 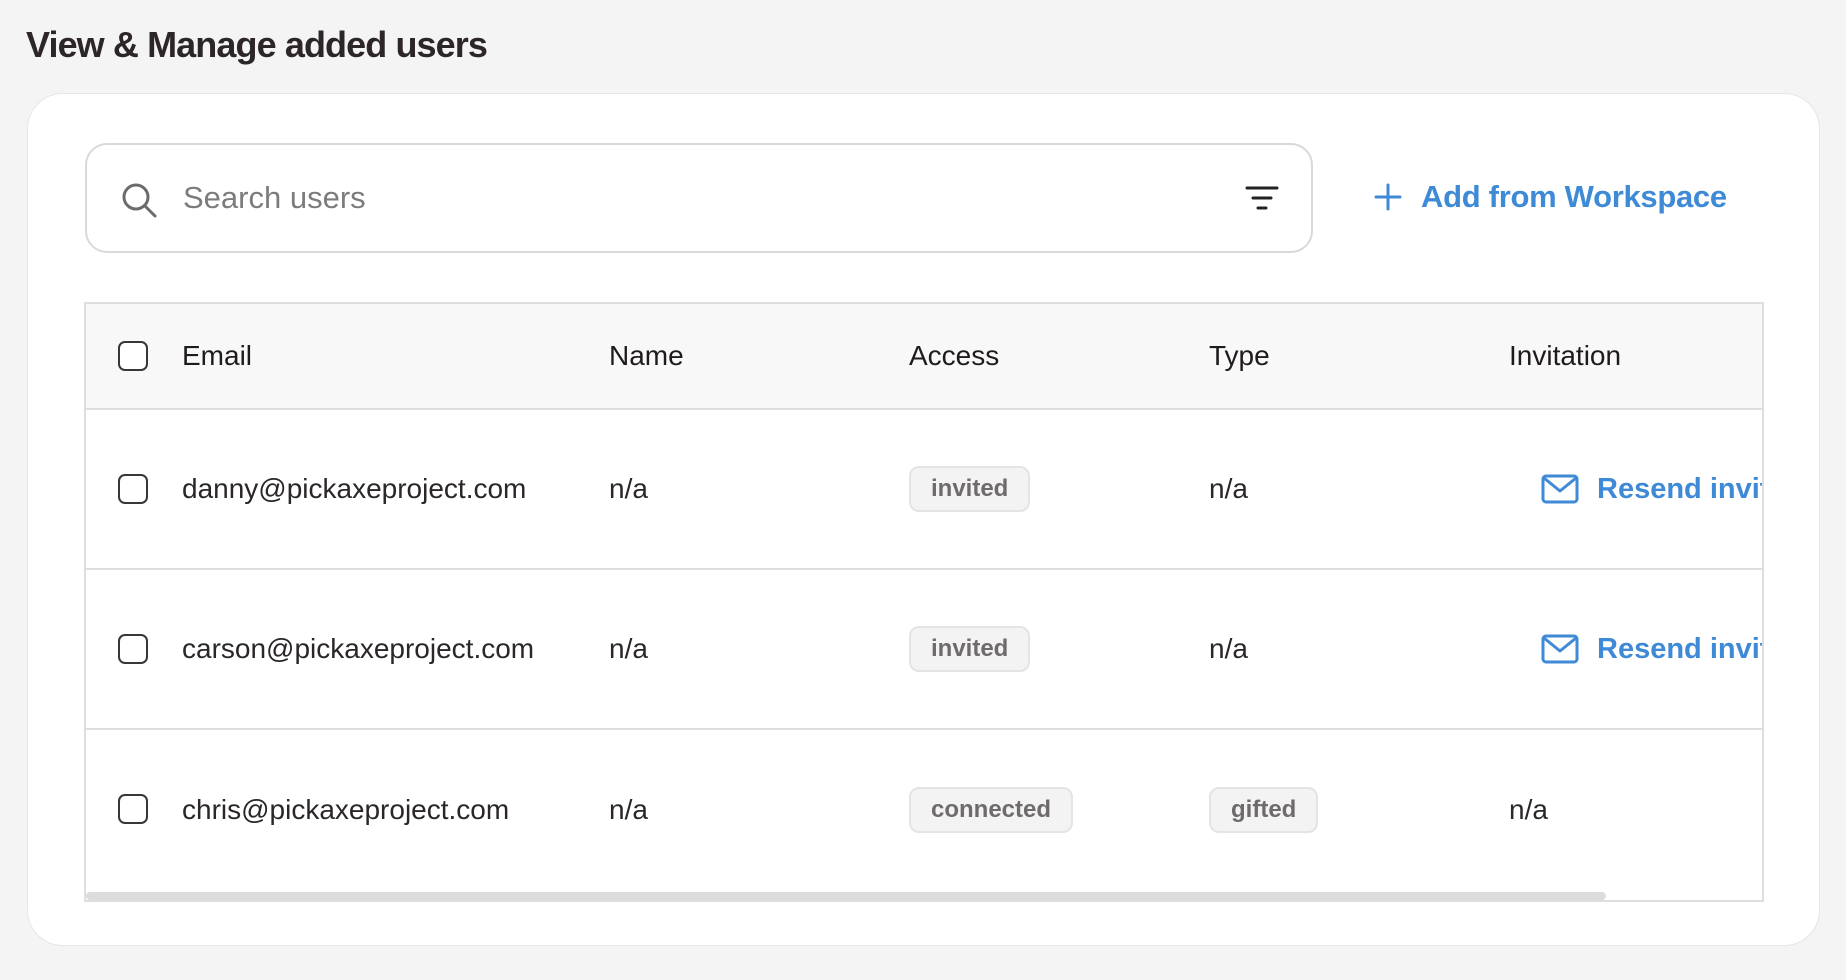 What do you see at coordinates (354, 488) in the screenshot?
I see `email-cell: danny@pickaxeproject.com` at bounding box center [354, 488].